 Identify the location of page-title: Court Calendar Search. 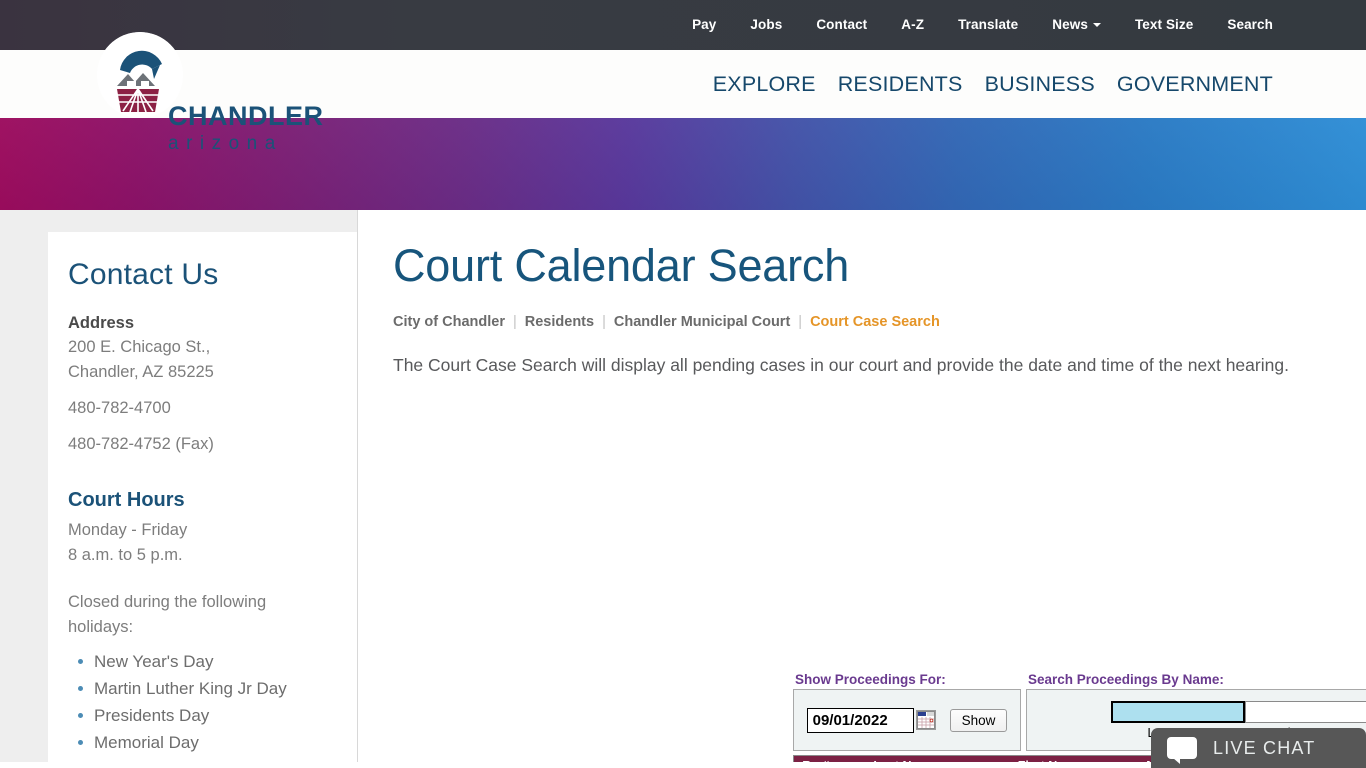
(621, 265).